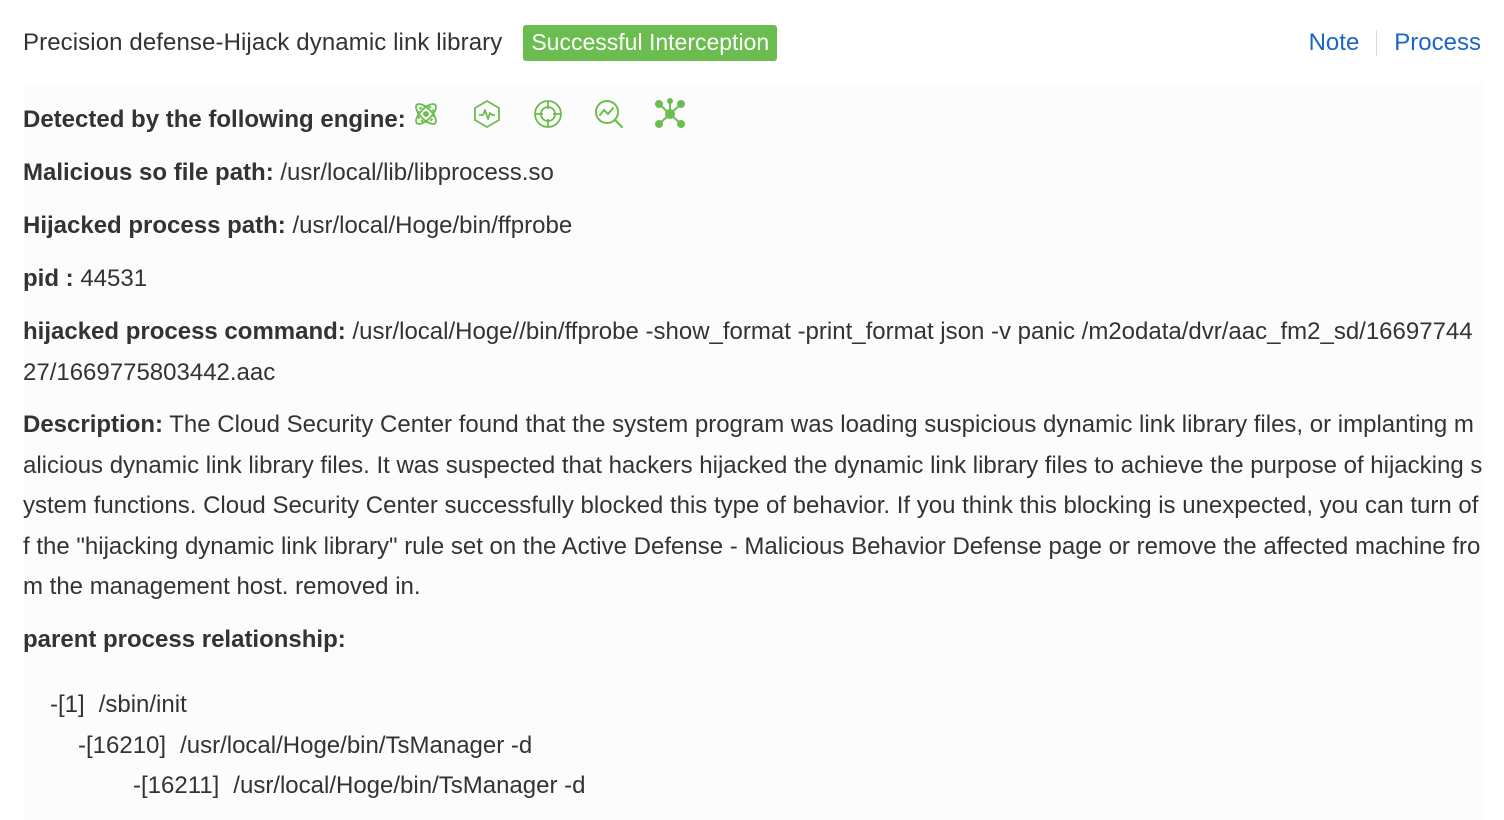 The width and height of the screenshot is (1504, 820). I want to click on pid-value: 44531, so click(114, 278).